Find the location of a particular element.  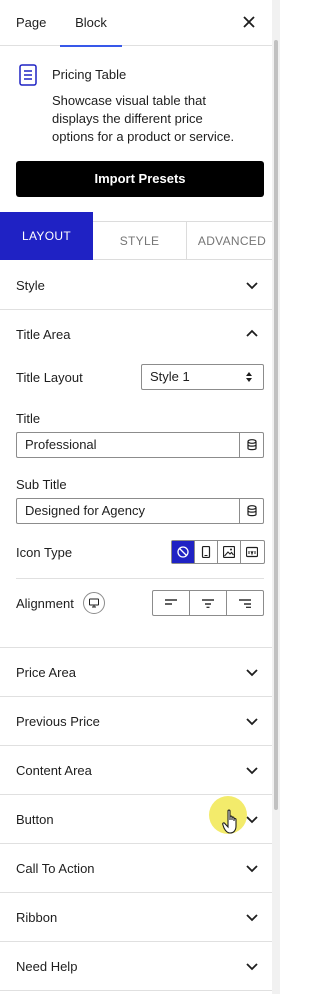

panel-label: Content Area is located at coordinates (54, 770).